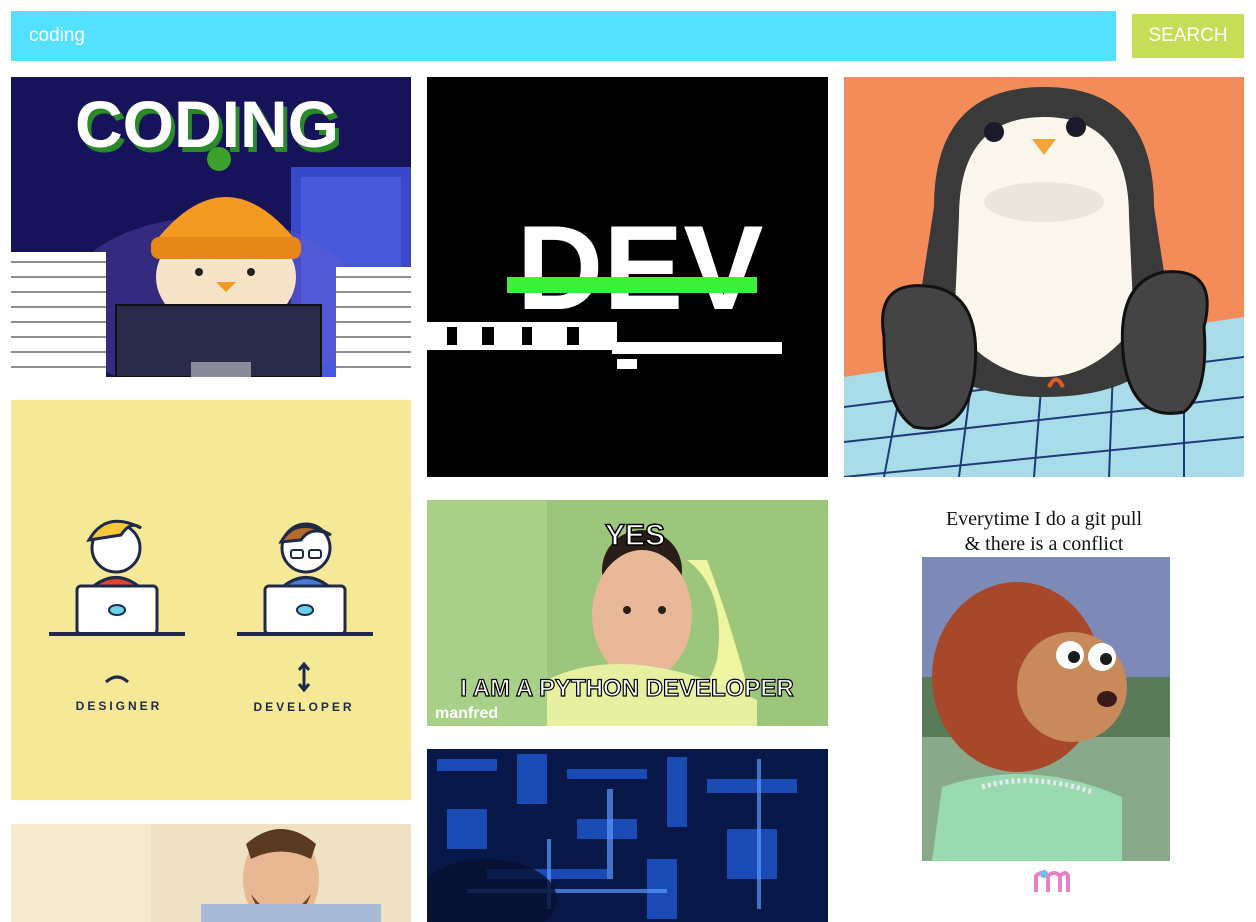 This screenshot has width=1256, height=922. What do you see at coordinates (207, 124) in the screenshot?
I see `coding-text: CODING` at bounding box center [207, 124].